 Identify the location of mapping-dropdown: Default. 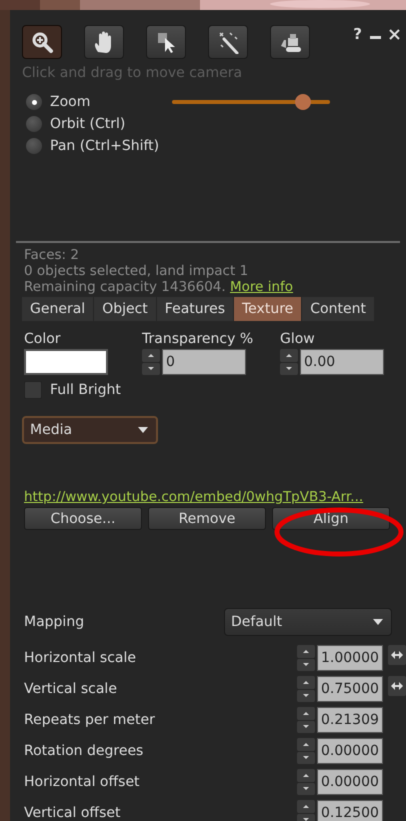
(308, 622).